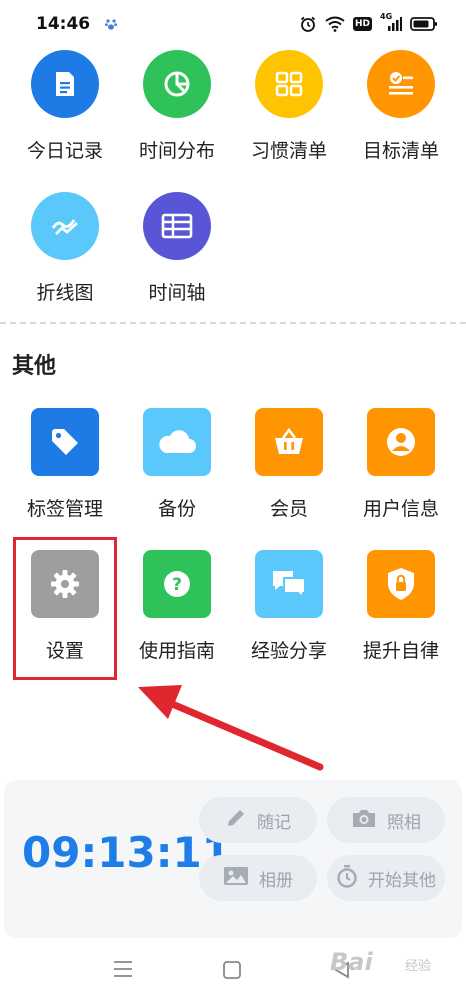  What do you see at coordinates (236, 878) in the screenshot?
I see `image-icon` at bounding box center [236, 878].